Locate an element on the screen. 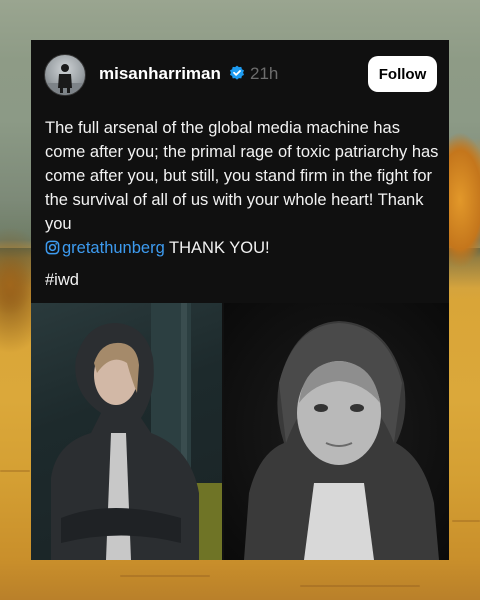 The image size is (480, 600). post-text-tail: THANK YOU! is located at coordinates (217, 248).